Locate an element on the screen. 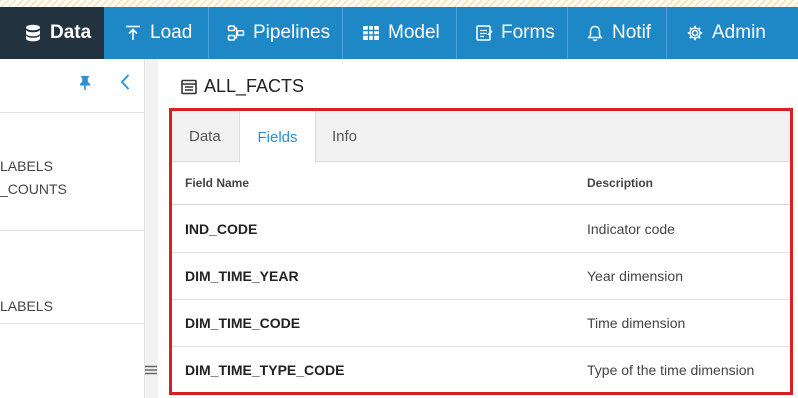 This screenshot has width=798, height=398. nav-data: Data is located at coordinates (52, 33).